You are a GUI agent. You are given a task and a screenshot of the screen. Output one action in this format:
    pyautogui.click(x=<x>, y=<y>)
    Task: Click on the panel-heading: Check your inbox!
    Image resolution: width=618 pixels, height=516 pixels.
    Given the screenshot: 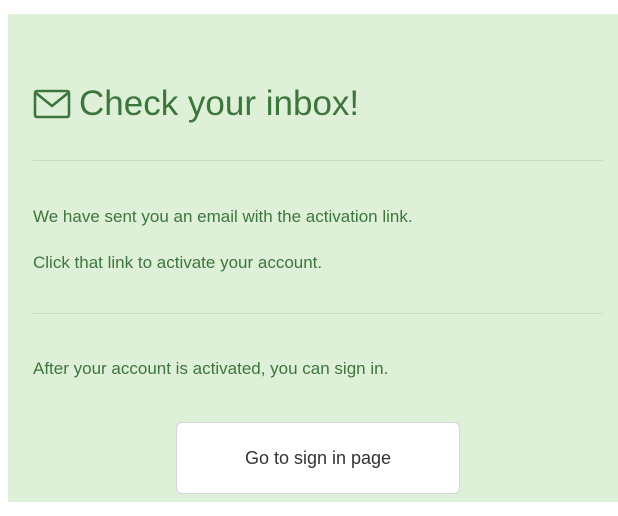 What is the action you would take?
    pyautogui.click(x=196, y=104)
    